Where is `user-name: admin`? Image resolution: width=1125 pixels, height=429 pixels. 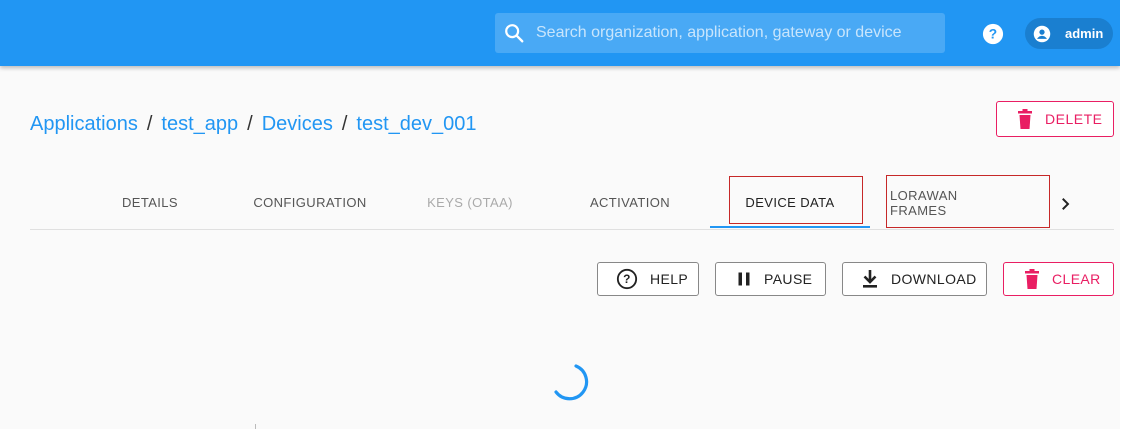 user-name: admin is located at coordinates (1084, 33).